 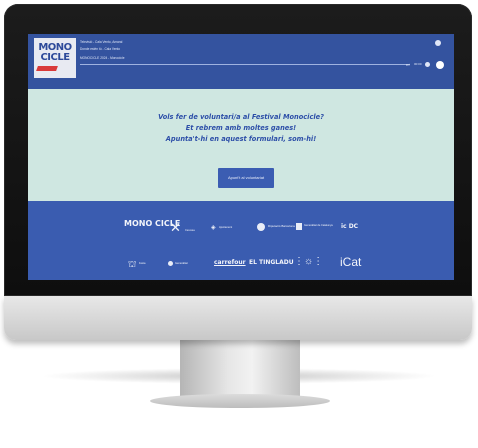 What do you see at coordinates (350, 262) in the screenshot?
I see `sponsor-logo: iCat` at bounding box center [350, 262].